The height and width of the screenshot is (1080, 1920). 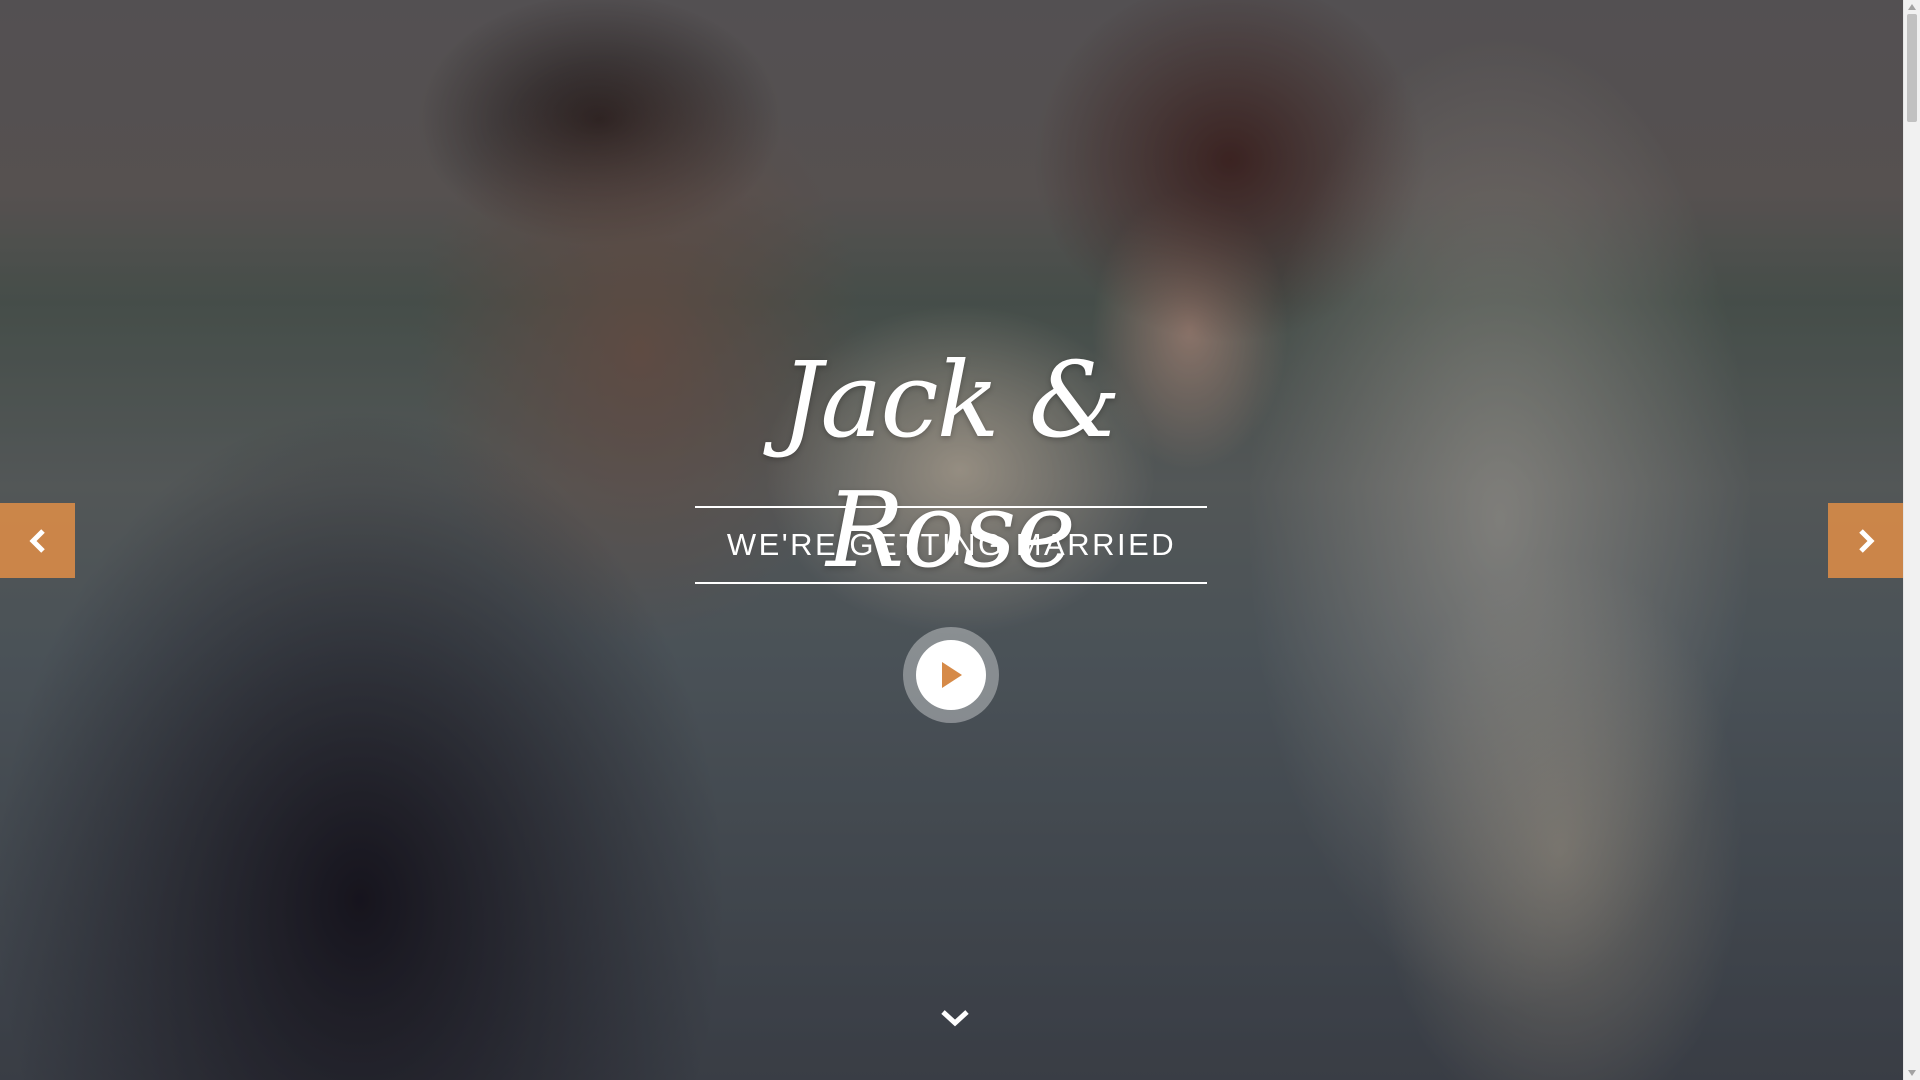 I want to click on scrollbar-down-arrow, so click(x=1912, y=1073).